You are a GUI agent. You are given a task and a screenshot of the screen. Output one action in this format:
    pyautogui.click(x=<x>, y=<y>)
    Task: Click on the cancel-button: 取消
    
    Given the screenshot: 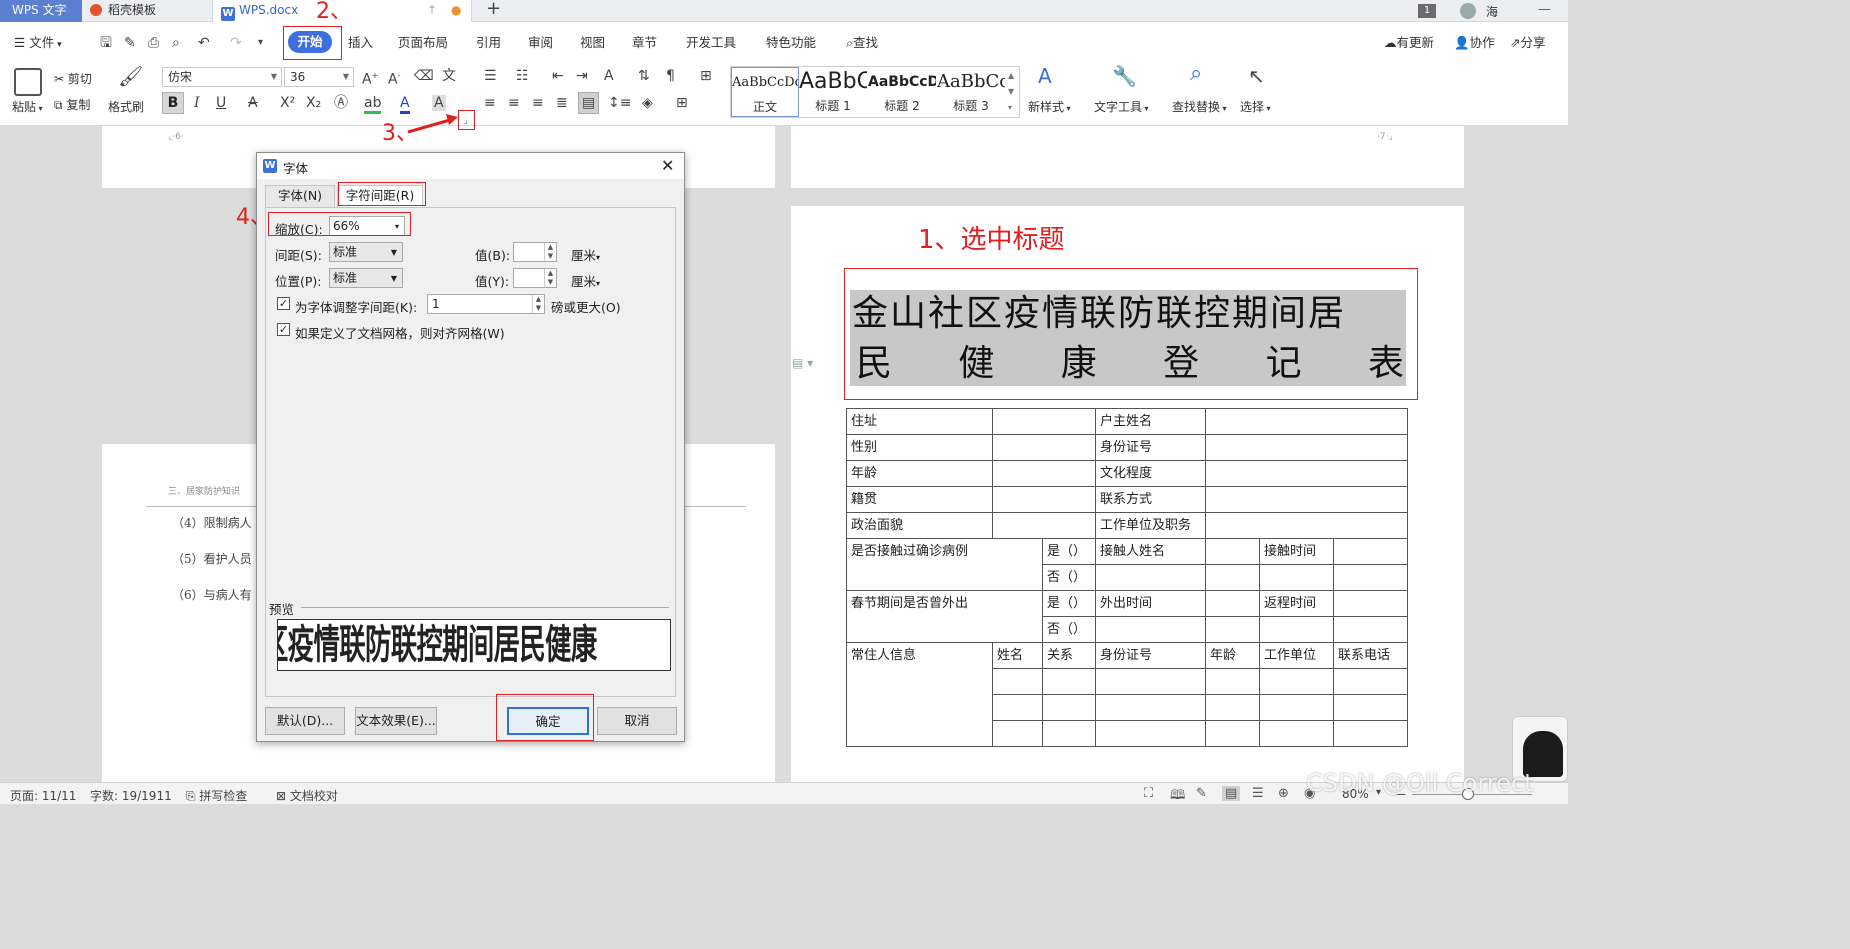 What is the action you would take?
    pyautogui.click(x=637, y=721)
    